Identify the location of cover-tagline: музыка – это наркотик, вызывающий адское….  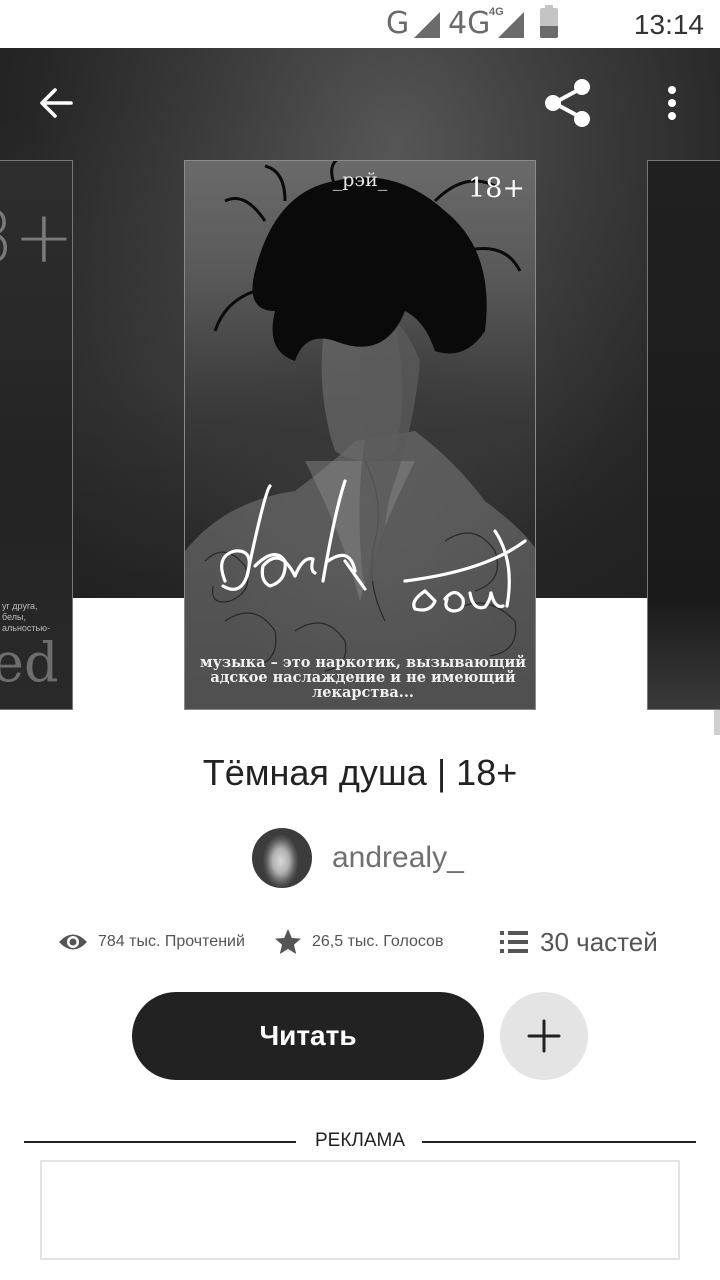
(363, 677).